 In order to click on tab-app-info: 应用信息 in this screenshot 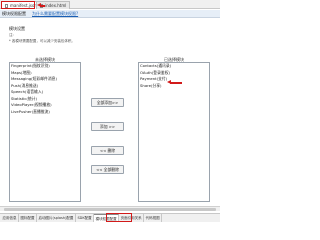, I will do `click(10, 218)`.